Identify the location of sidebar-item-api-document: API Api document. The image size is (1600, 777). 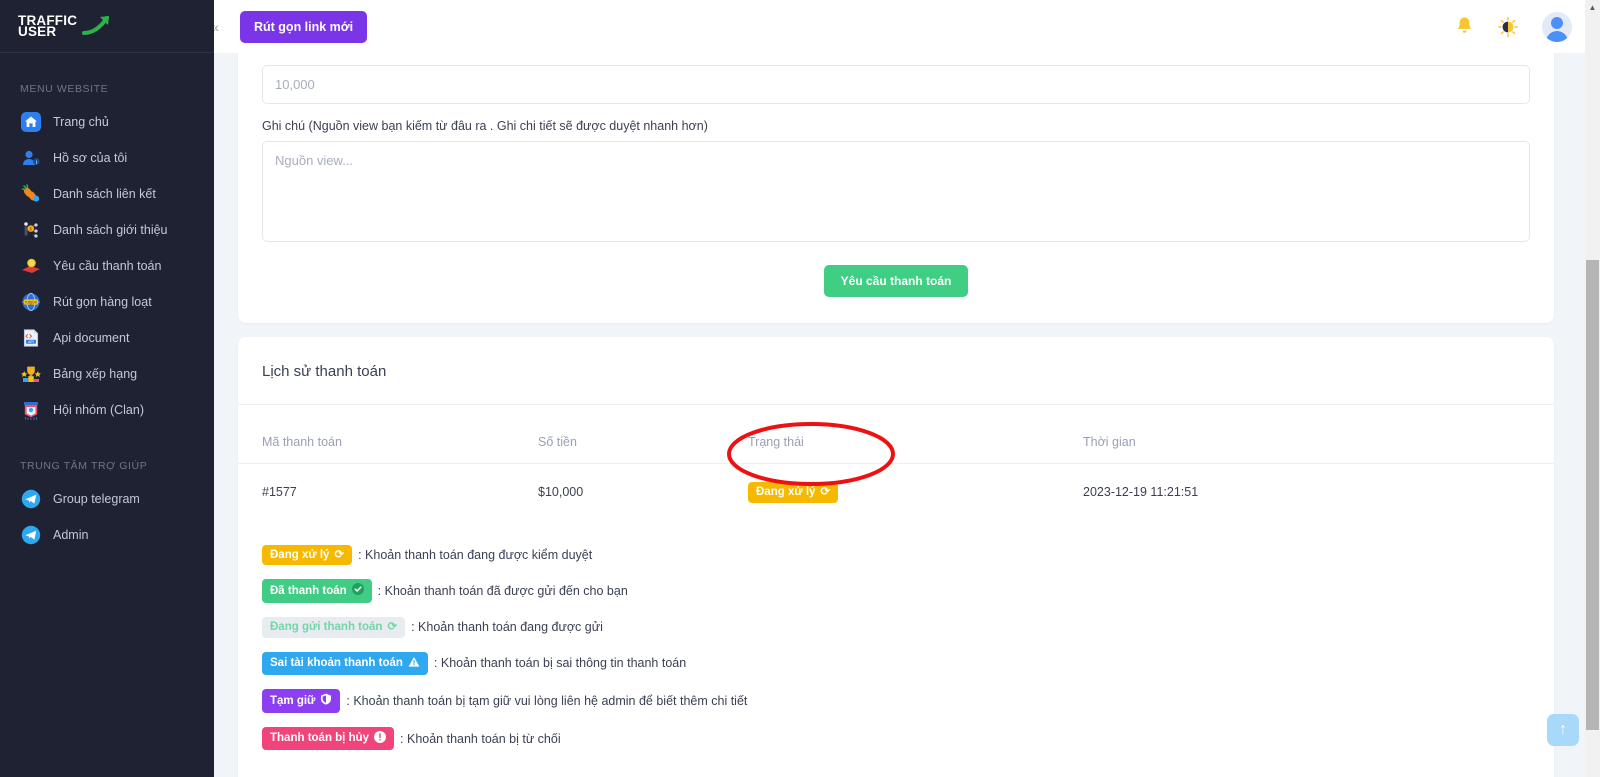
(107, 338).